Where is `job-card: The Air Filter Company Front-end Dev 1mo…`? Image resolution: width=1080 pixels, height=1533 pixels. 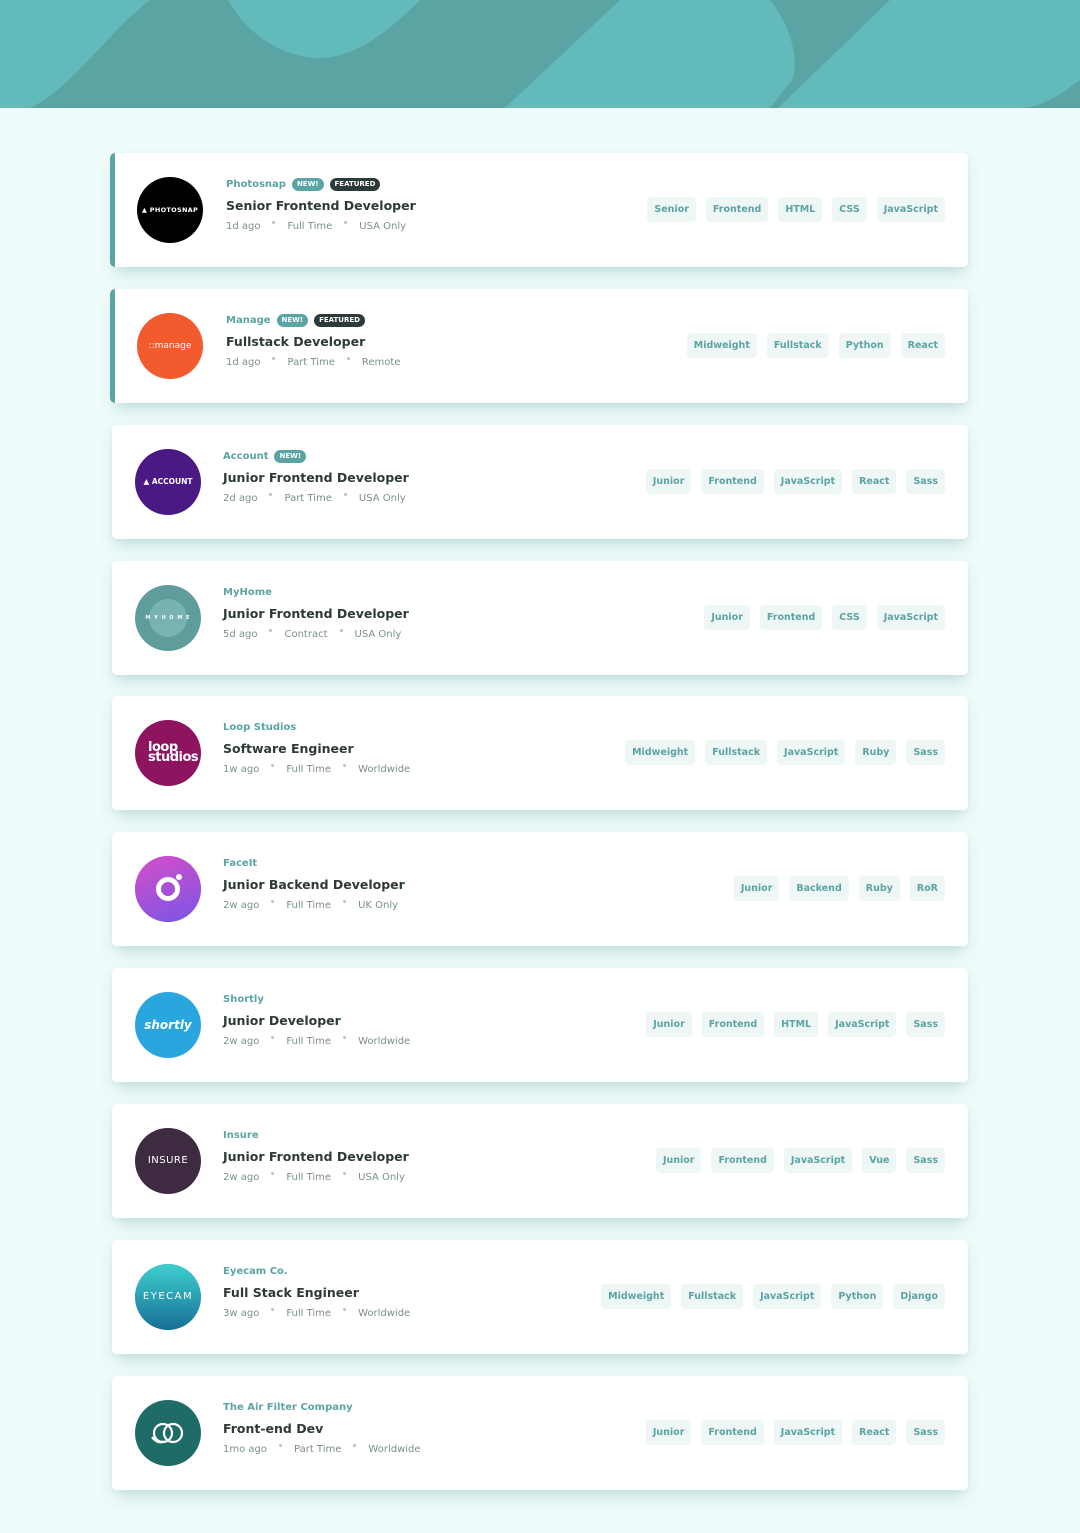 job-card: The Air Filter Company Front-end Dev 1mo… is located at coordinates (540, 1433).